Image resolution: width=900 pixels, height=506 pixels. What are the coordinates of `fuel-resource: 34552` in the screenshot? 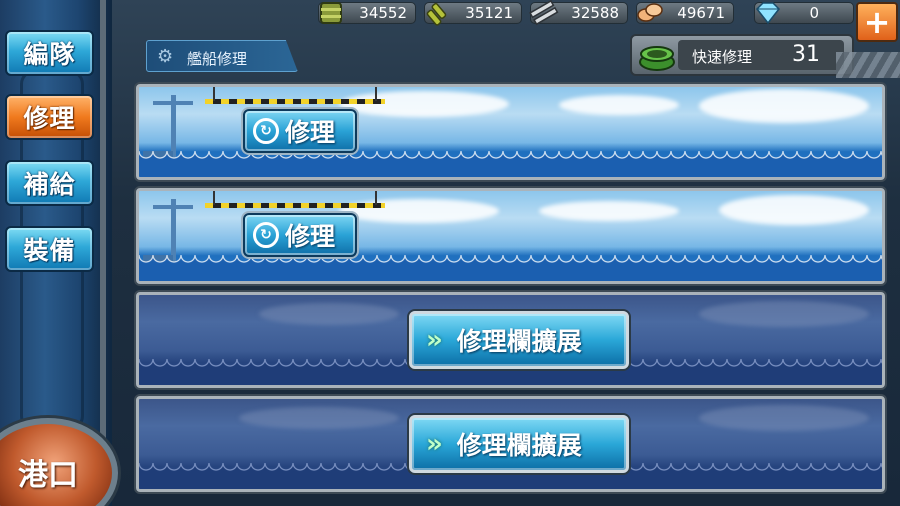 It's located at (367, 13).